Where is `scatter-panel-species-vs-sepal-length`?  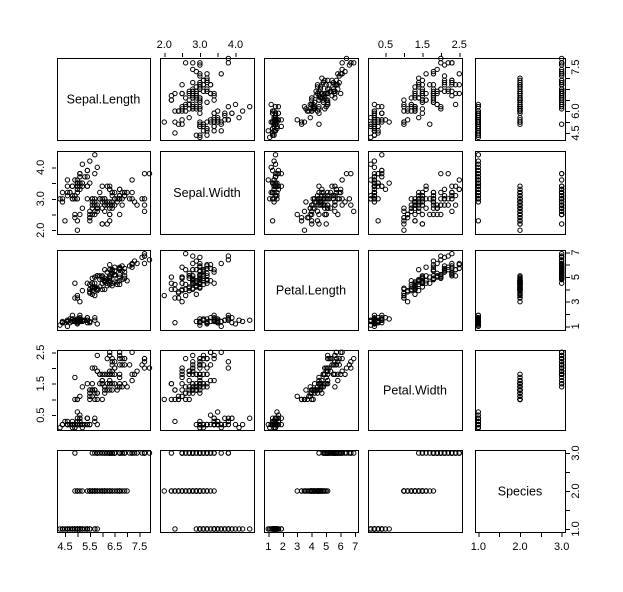 scatter-panel-species-vs-sepal-length is located at coordinates (520, 98).